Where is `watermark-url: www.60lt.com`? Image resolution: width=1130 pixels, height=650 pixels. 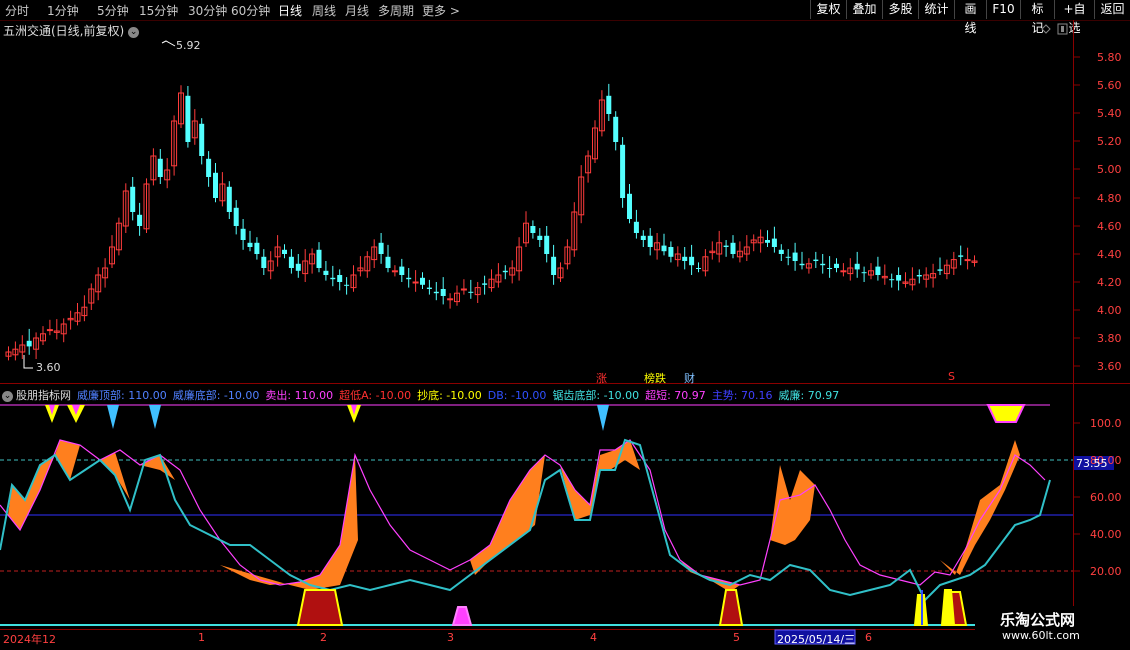 watermark-url: www.60lt.com is located at coordinates (1041, 635).